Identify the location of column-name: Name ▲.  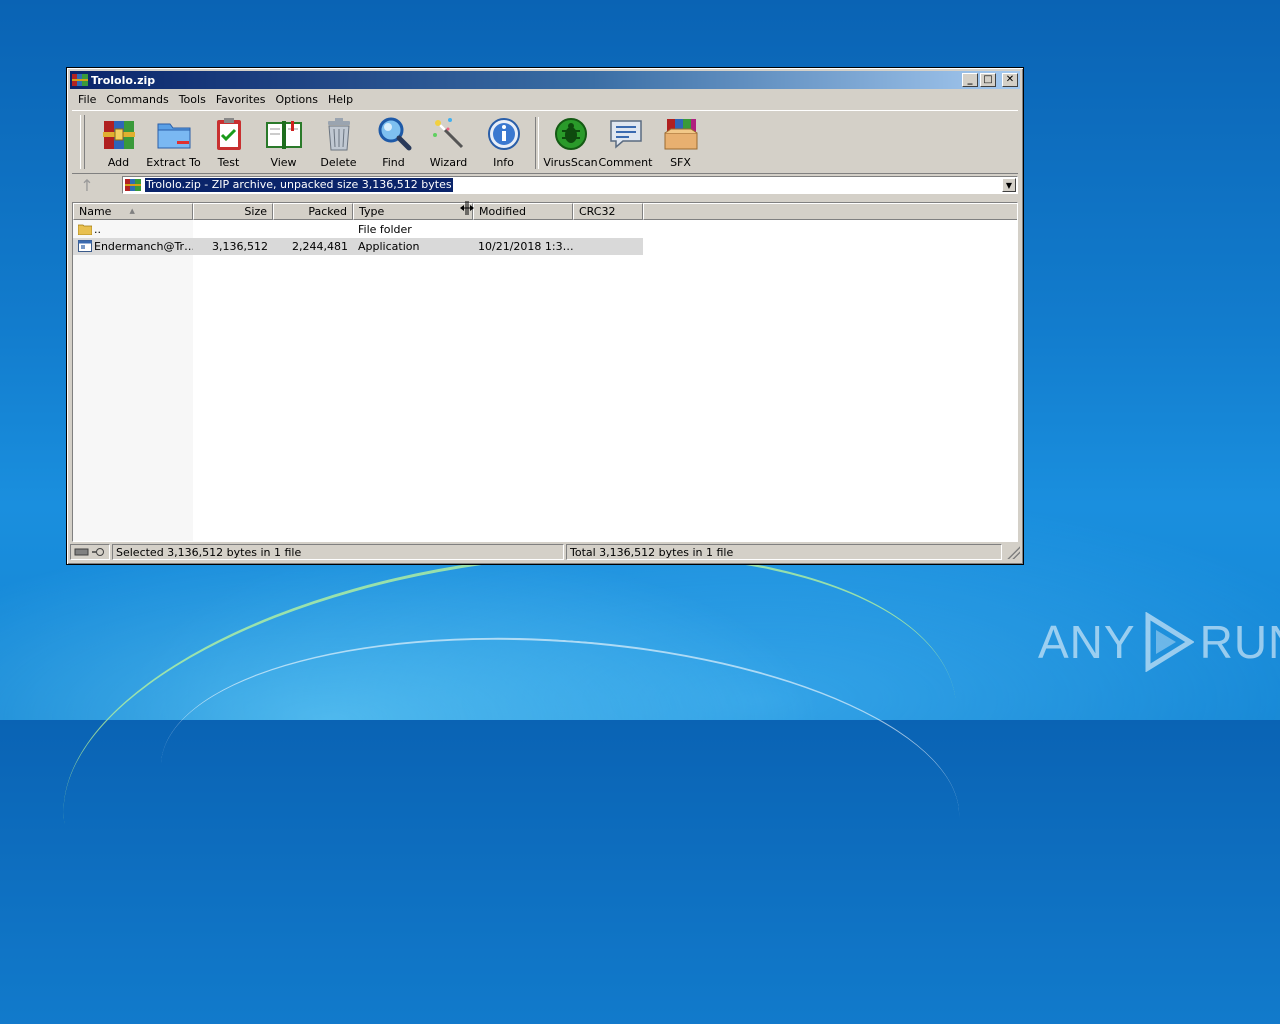
(133, 211).